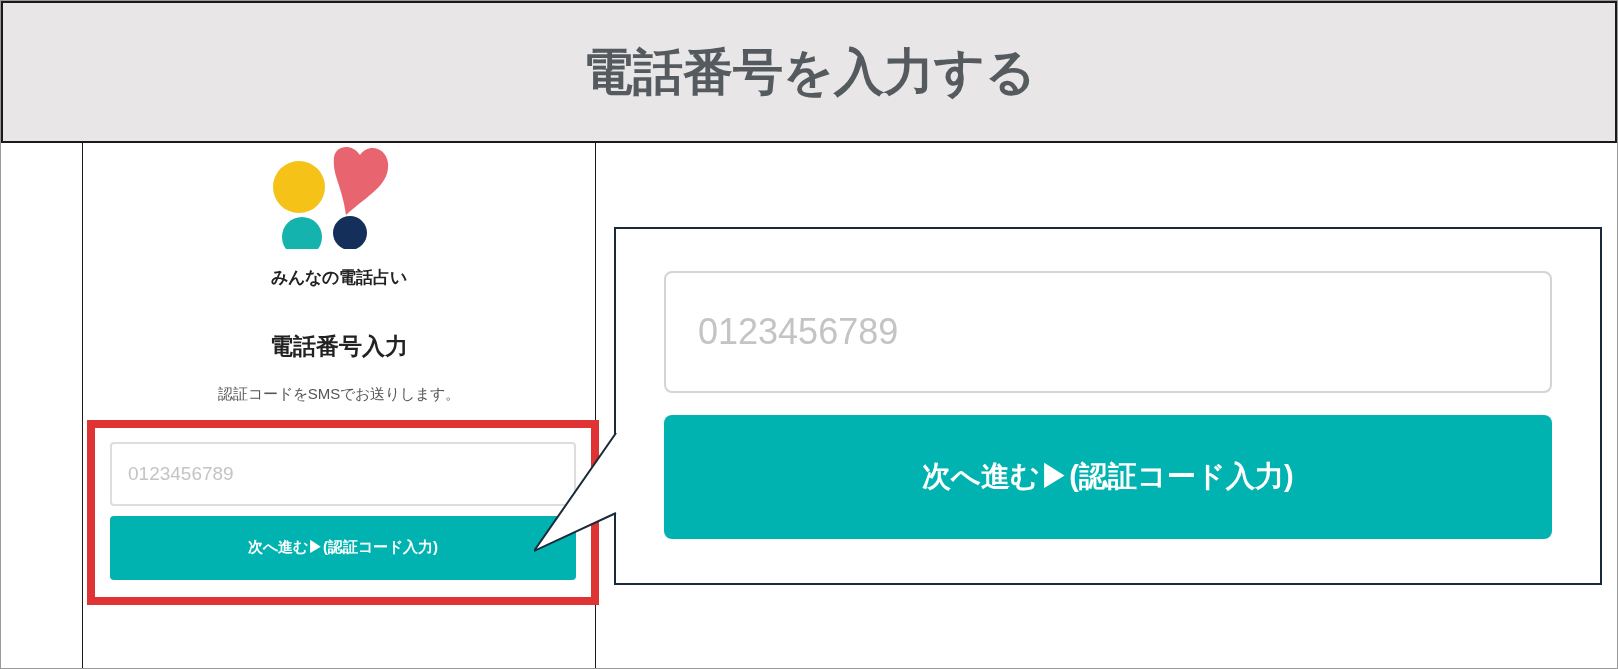 The height and width of the screenshot is (669, 1618). What do you see at coordinates (339, 346) in the screenshot?
I see `page-heading: 電話番号入力` at bounding box center [339, 346].